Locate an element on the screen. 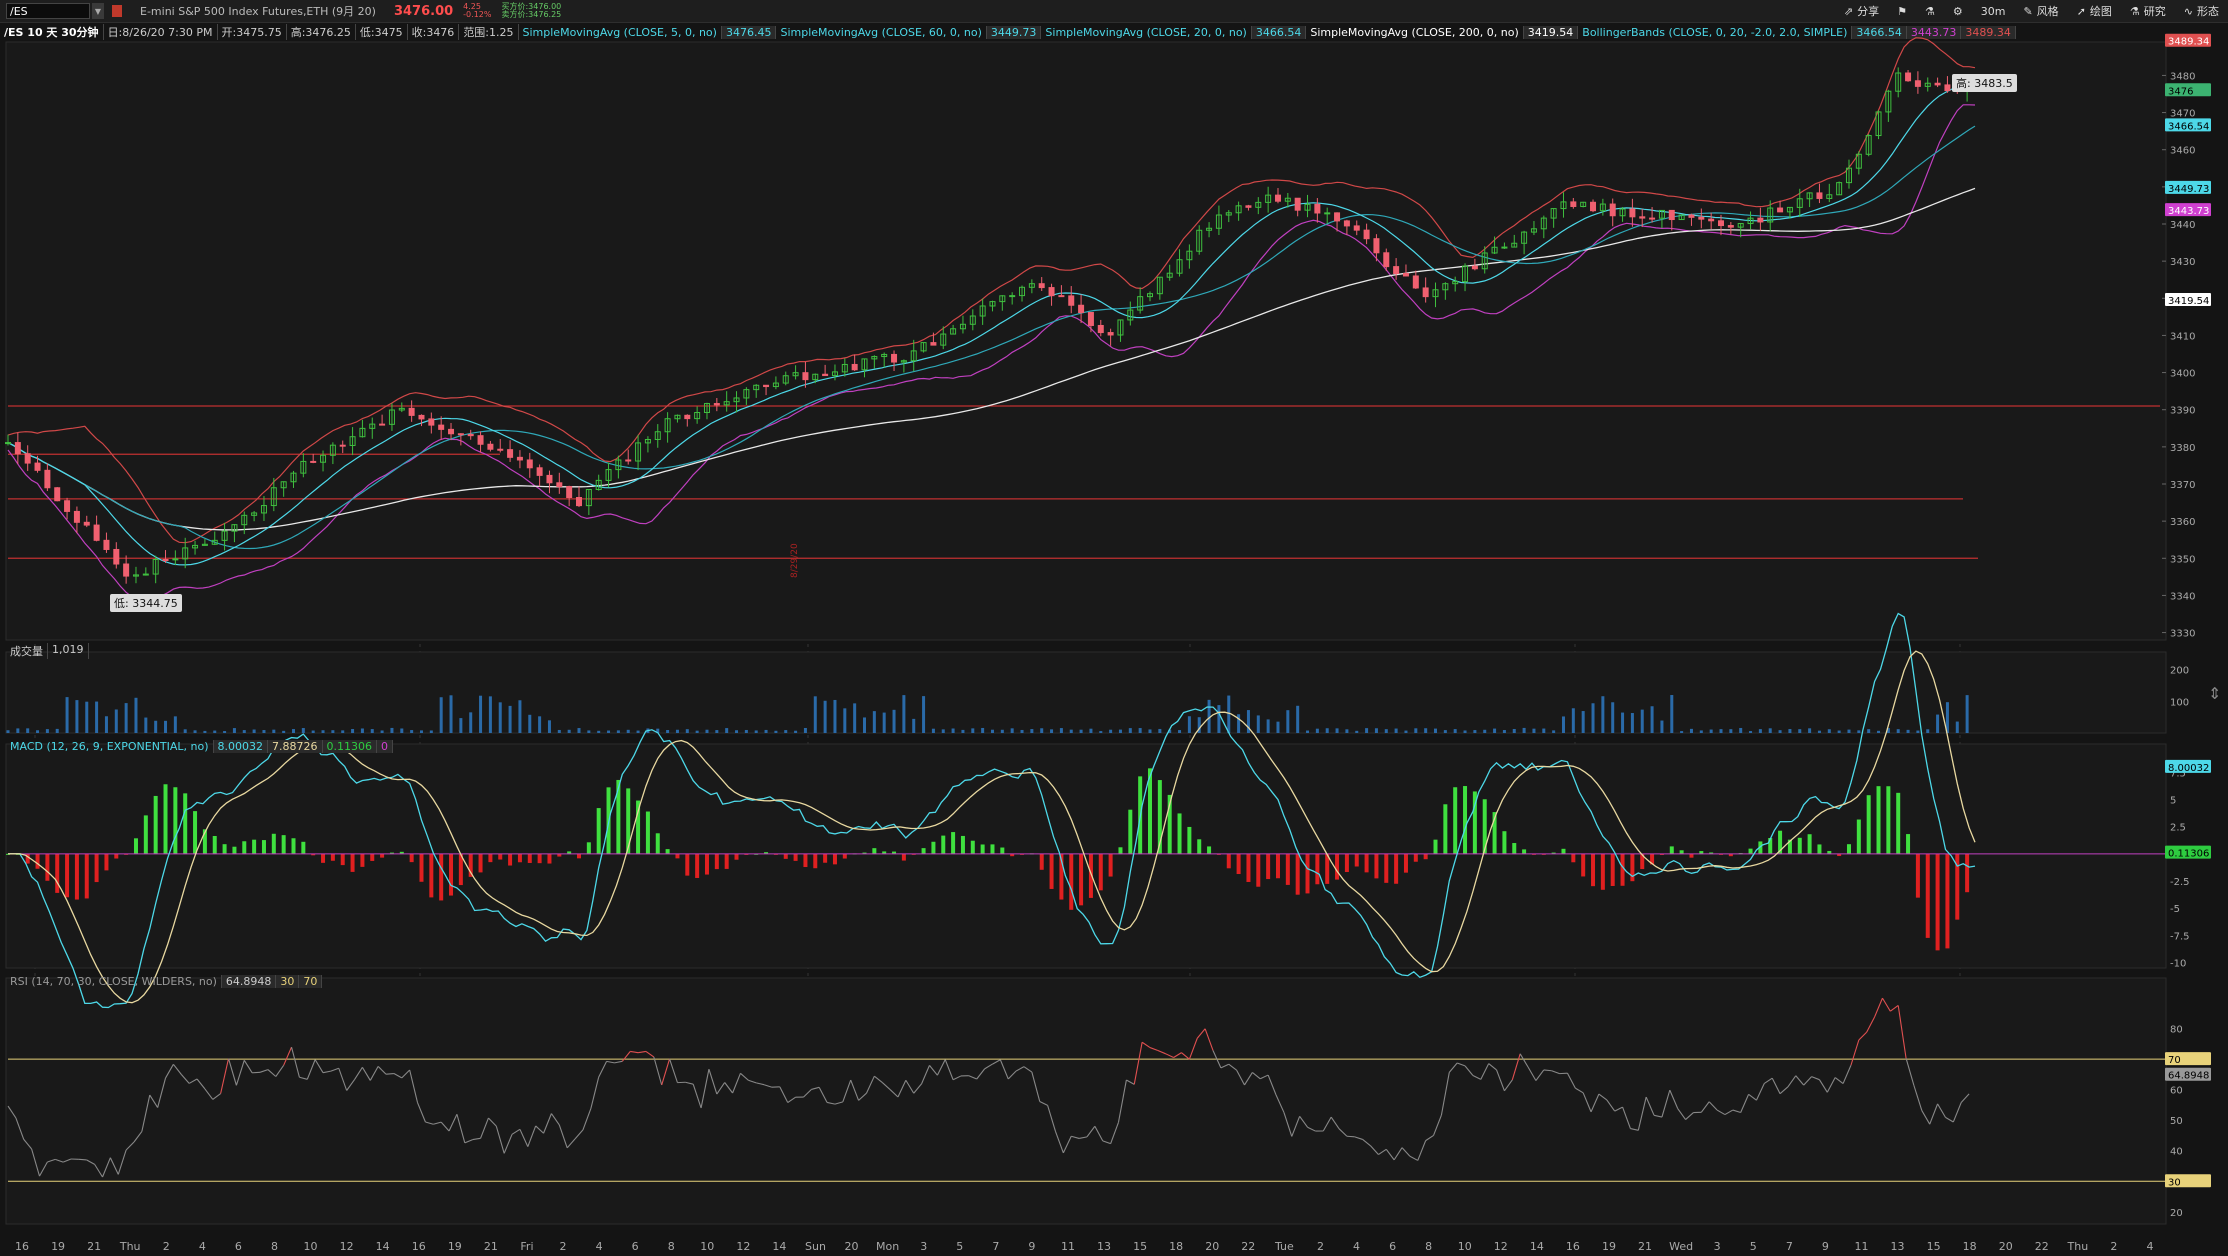 The image size is (2228, 1256). time-tick-label: 7 is located at coordinates (995, 1246).